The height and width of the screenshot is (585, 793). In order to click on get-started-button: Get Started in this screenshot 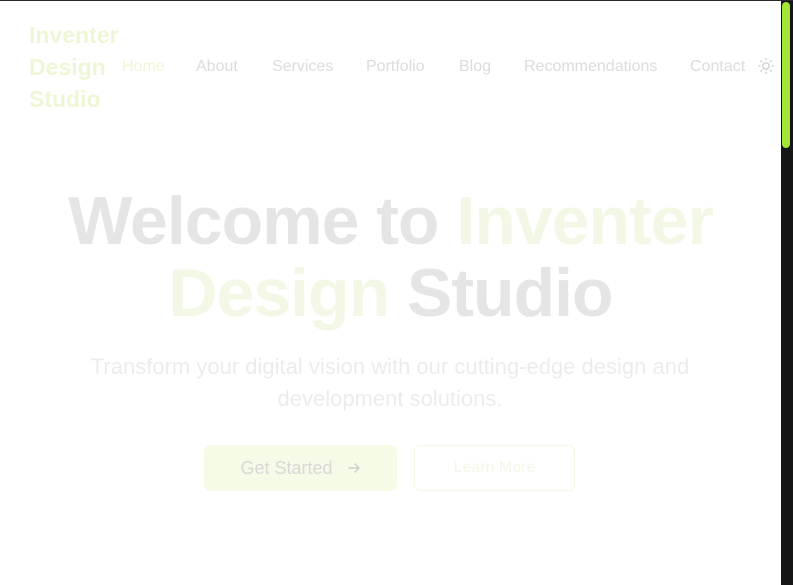, I will do `click(300, 468)`.